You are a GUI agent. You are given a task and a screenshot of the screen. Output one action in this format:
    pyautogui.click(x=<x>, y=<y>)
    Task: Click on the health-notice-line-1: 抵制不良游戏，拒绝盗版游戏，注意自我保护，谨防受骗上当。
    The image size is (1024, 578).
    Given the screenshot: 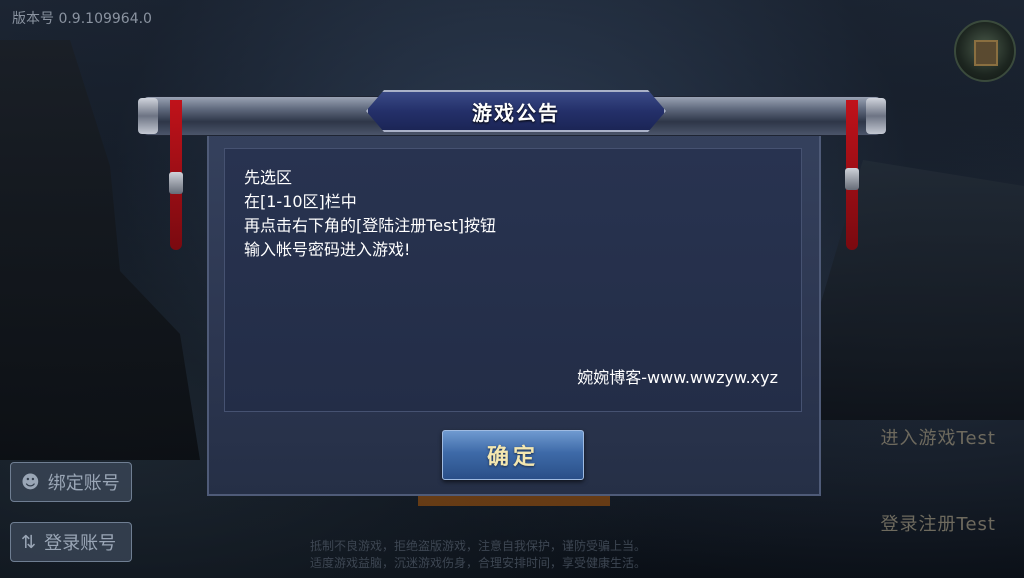 What is the action you would take?
    pyautogui.click(x=478, y=546)
    